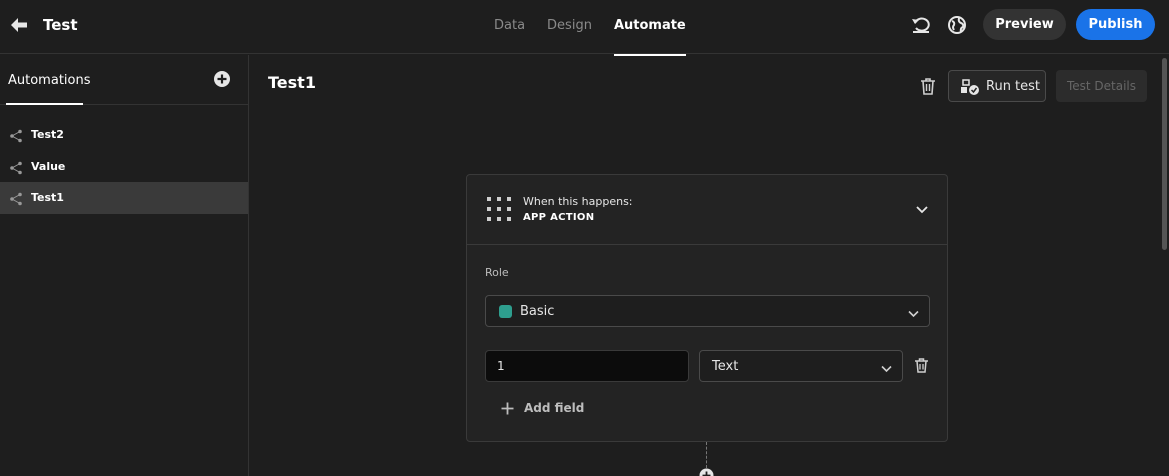 This screenshot has width=1169, height=476. What do you see at coordinates (507, 408) in the screenshot?
I see `plus-icon` at bounding box center [507, 408].